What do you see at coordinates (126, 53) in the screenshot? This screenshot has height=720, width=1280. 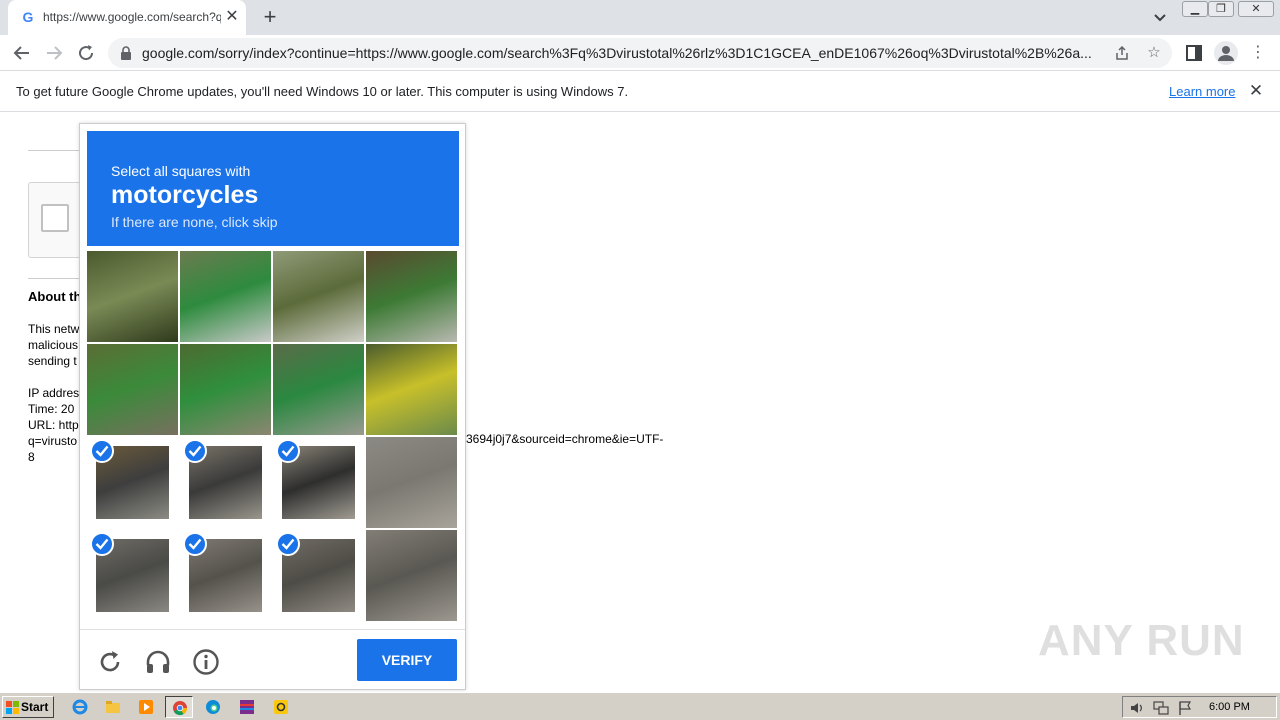 I see `lock-icon` at bounding box center [126, 53].